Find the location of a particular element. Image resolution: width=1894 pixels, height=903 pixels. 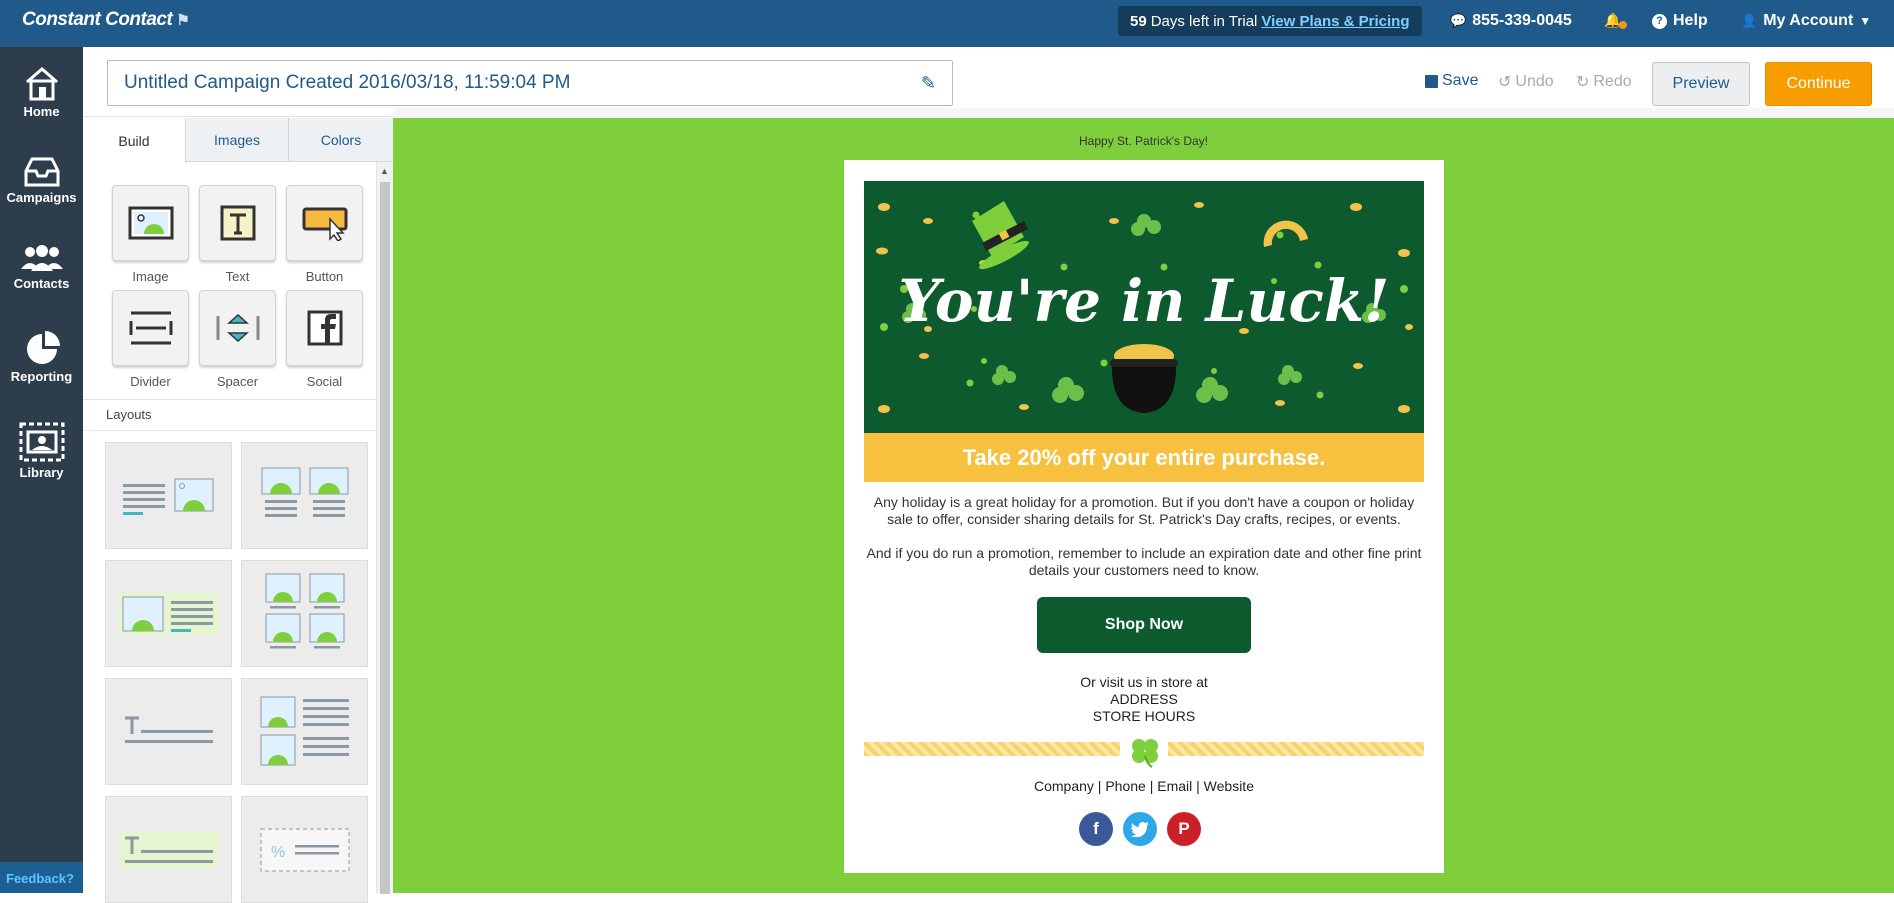

store-line-1: Or visit us in store at is located at coordinates (1144, 682).